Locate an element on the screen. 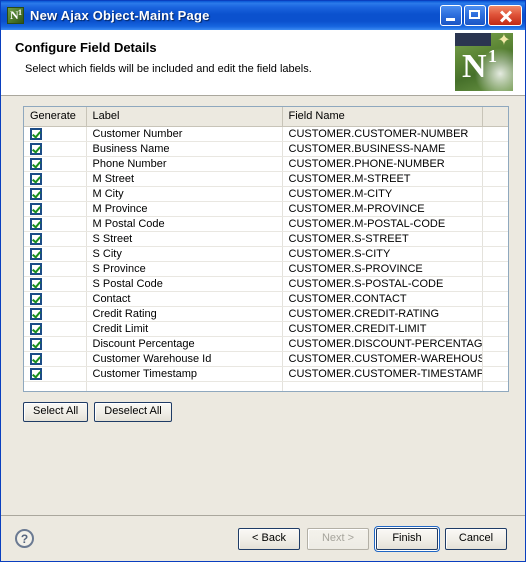  label-cell: M Postal Code is located at coordinates (184, 224).